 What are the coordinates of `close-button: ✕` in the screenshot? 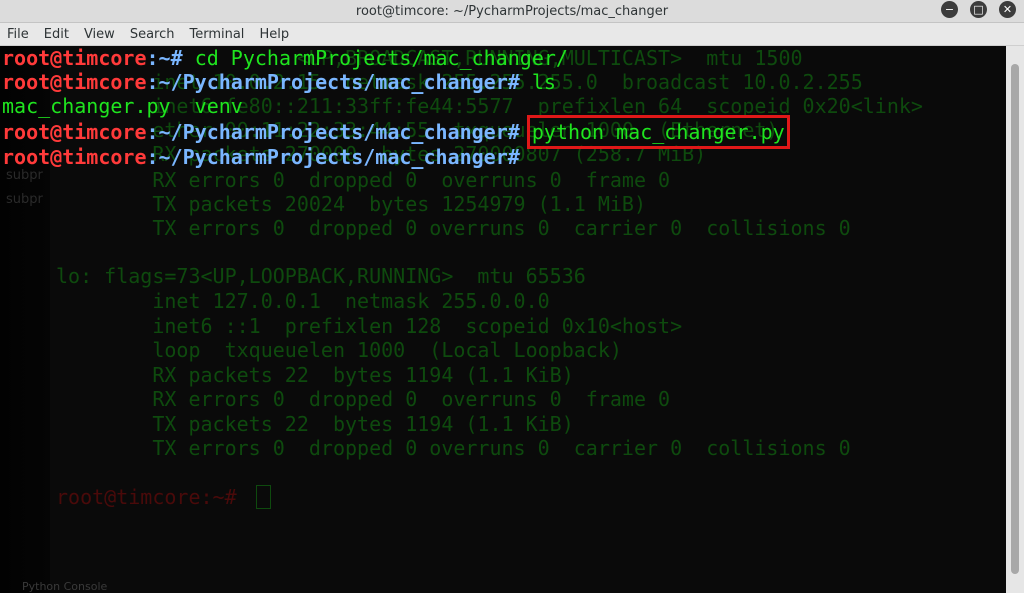 It's located at (1007, 9).